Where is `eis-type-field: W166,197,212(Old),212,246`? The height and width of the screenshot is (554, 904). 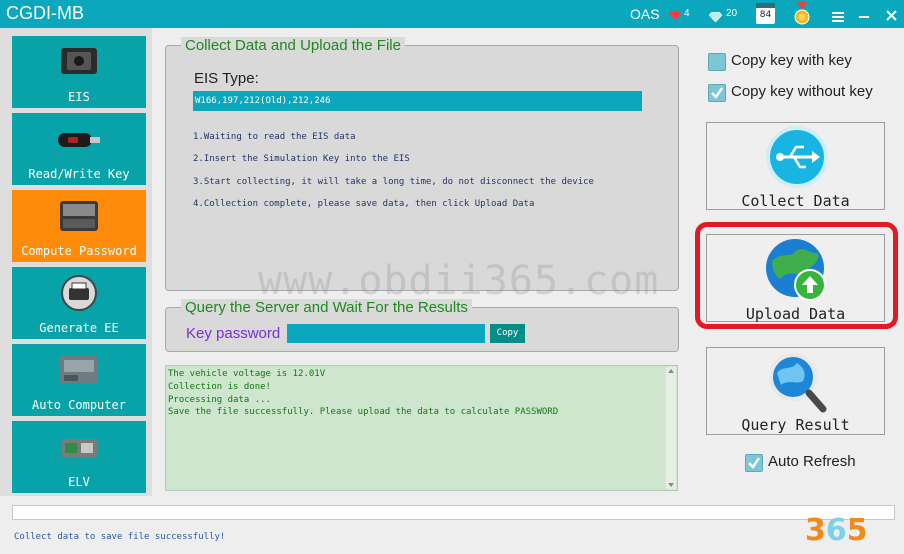
eis-type-field: W166,197,212(Old),212,246 is located at coordinates (417, 101).